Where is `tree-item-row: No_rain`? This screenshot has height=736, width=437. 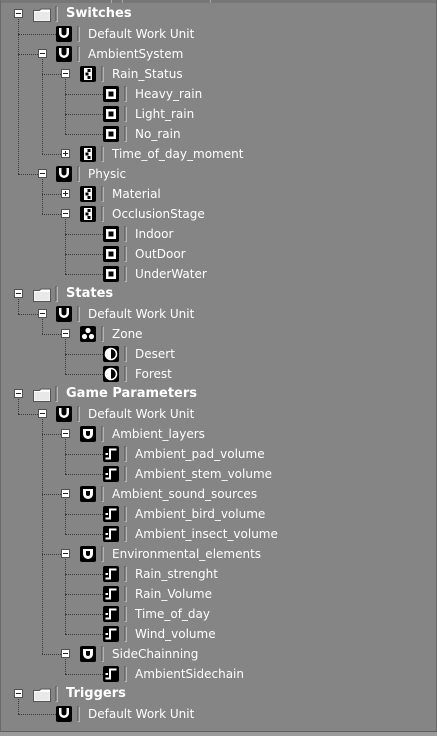 tree-item-row: No_rain is located at coordinates (218, 134).